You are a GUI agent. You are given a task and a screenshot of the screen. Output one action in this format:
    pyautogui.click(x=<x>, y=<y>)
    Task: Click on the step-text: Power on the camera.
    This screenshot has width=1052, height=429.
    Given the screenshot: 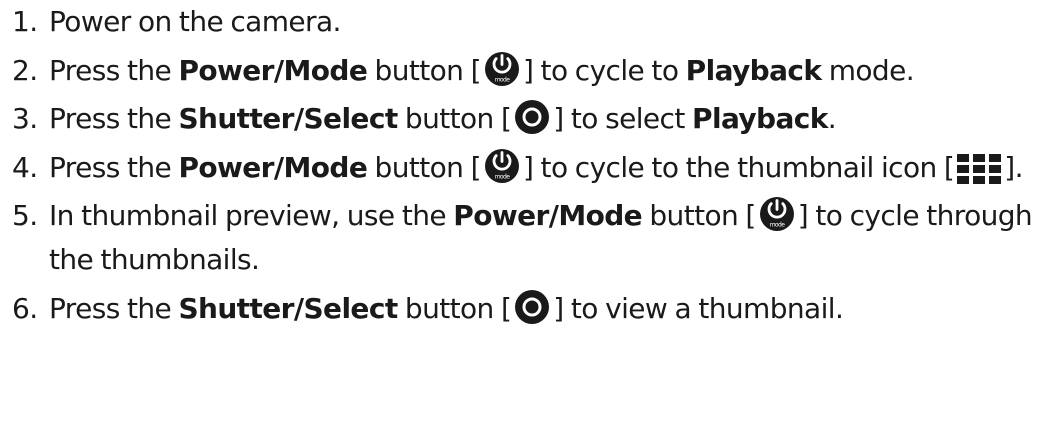 What is the action you would take?
    pyautogui.click(x=195, y=21)
    